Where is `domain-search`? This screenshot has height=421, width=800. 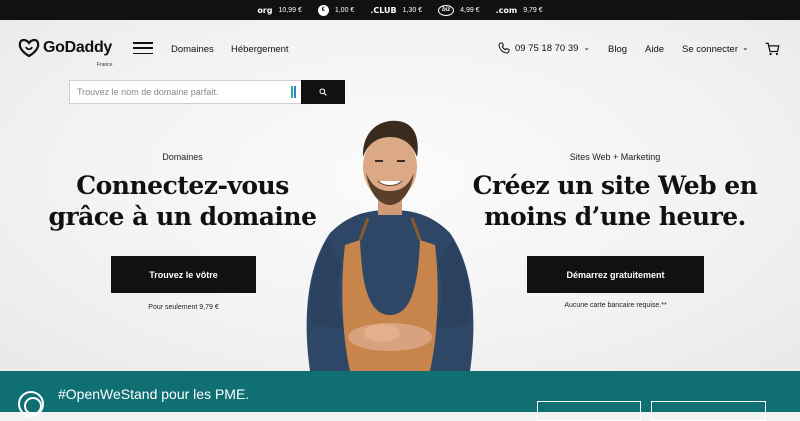
domain-search is located at coordinates (207, 92).